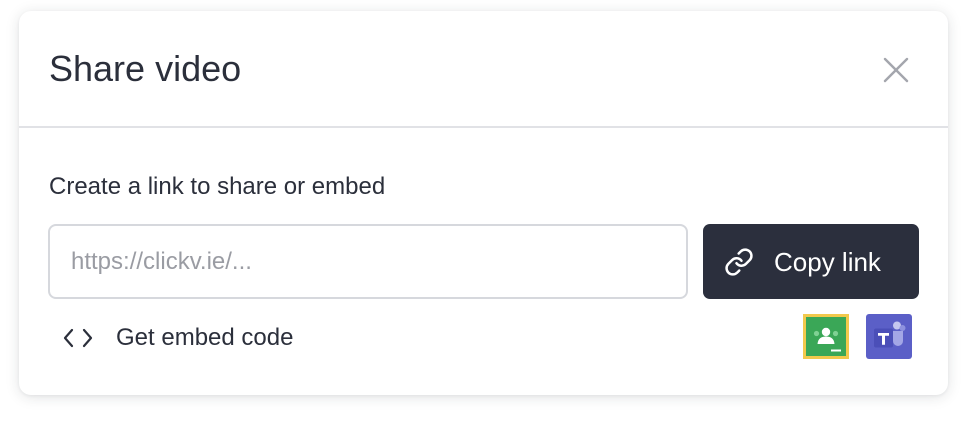  I want to click on microsoft-teams-icon, so click(889, 336).